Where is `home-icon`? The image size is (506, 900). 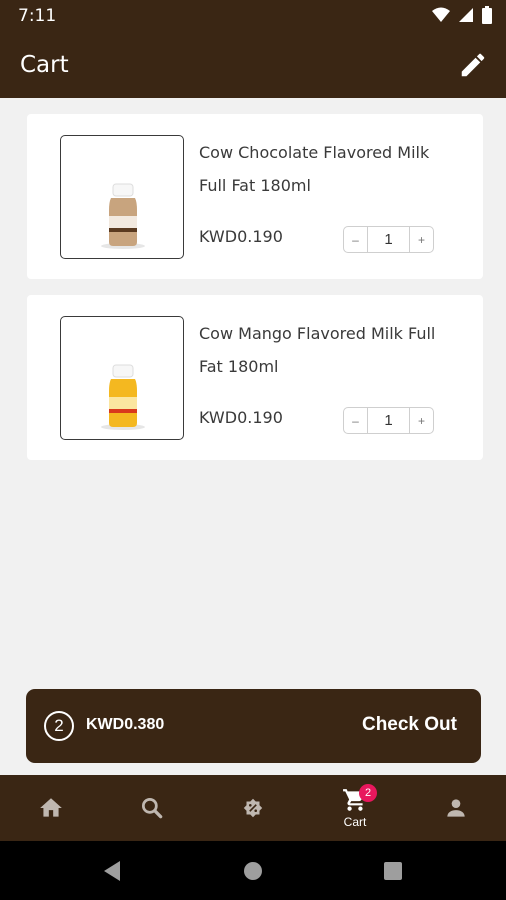 home-icon is located at coordinates (51, 807).